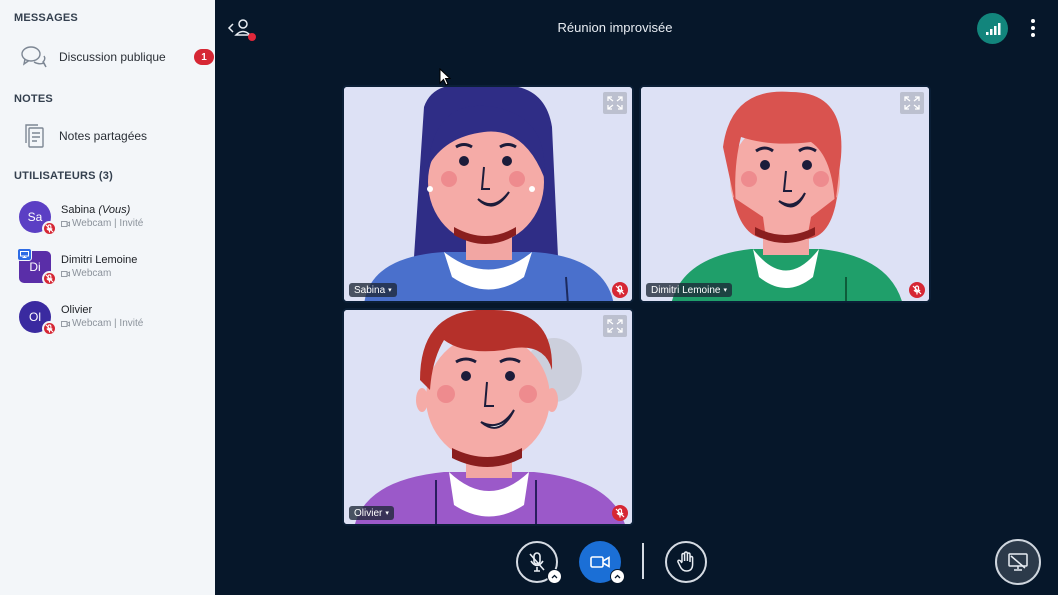 The height and width of the screenshot is (595, 1058). What do you see at coordinates (368, 513) in the screenshot?
I see `video-name-label: Olivier` at bounding box center [368, 513].